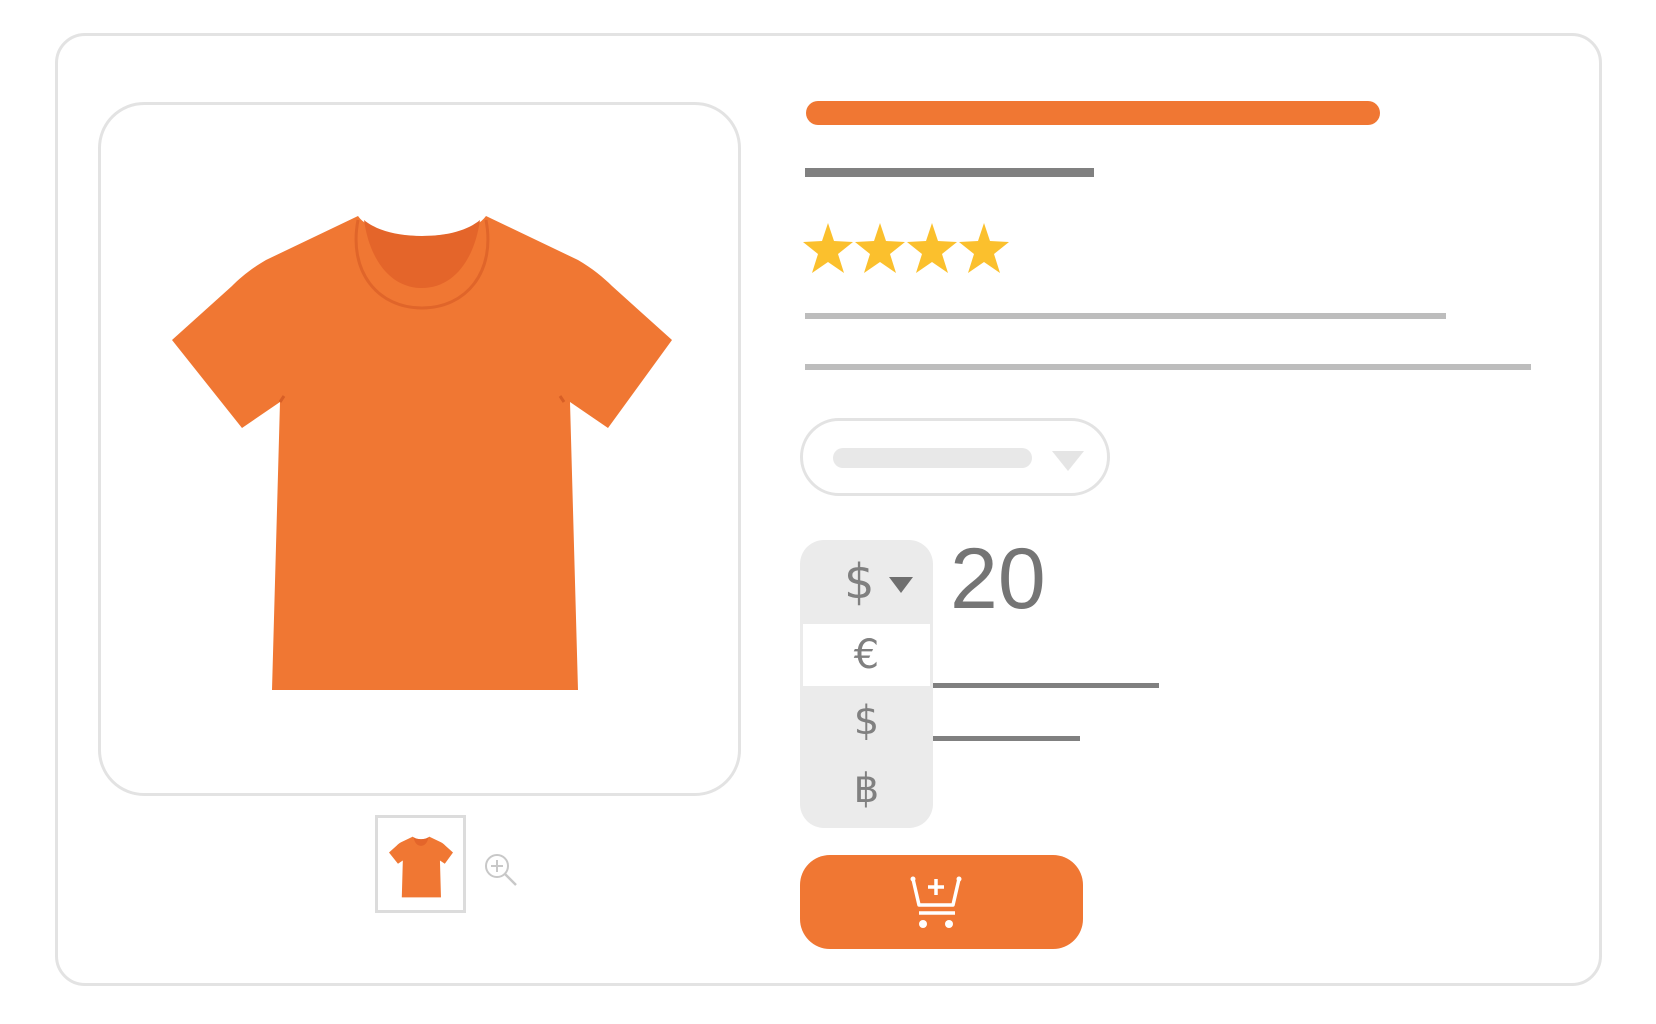 The image size is (1656, 1024). I want to click on size-select, so click(955, 457).